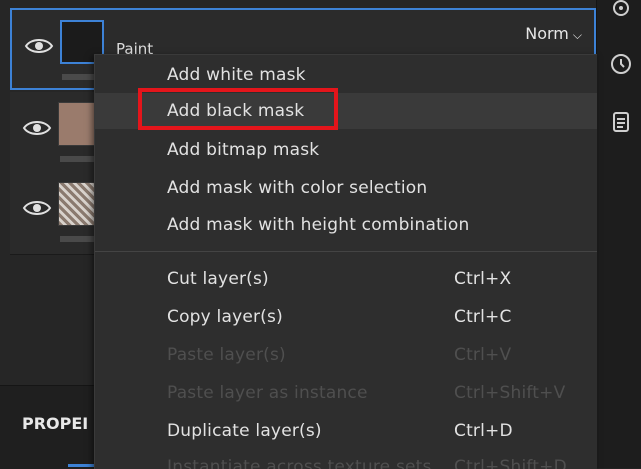 The height and width of the screenshot is (469, 641). Describe the element at coordinates (236, 75) in the screenshot. I see `menu-item-label: Add white mask` at that location.